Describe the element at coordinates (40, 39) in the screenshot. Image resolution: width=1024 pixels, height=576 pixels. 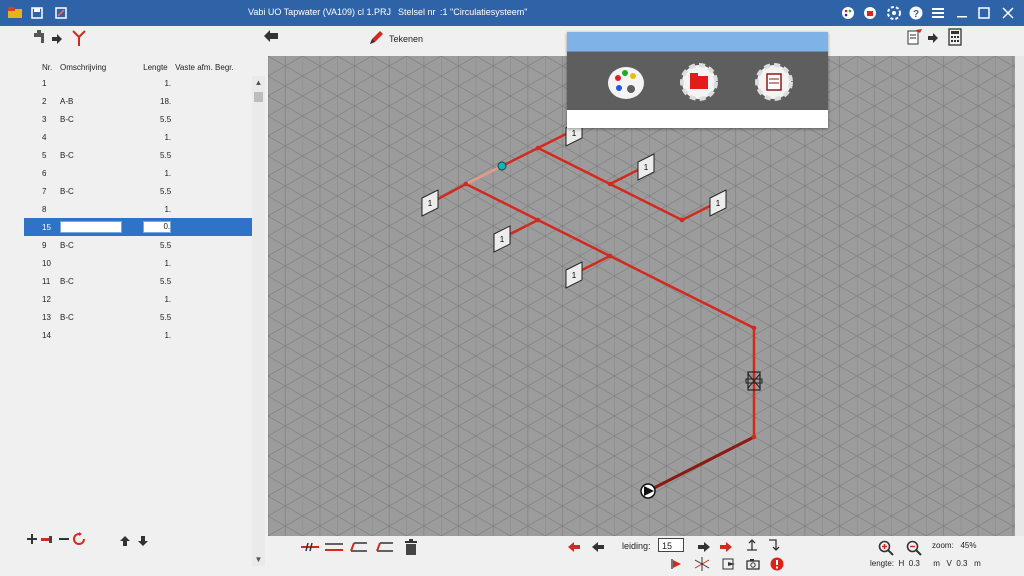
I see `tap-icon` at that location.